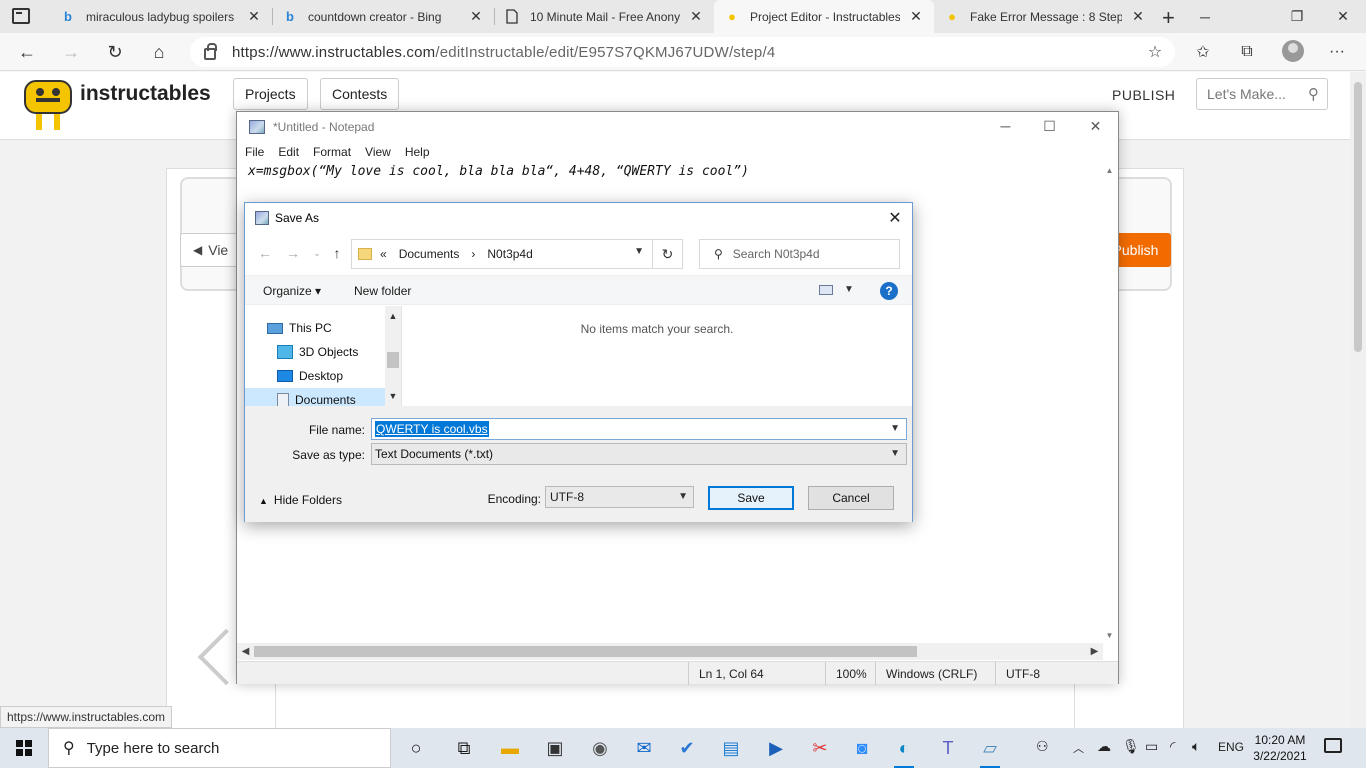  I want to click on instructables-robot-logo, so click(48, 103).